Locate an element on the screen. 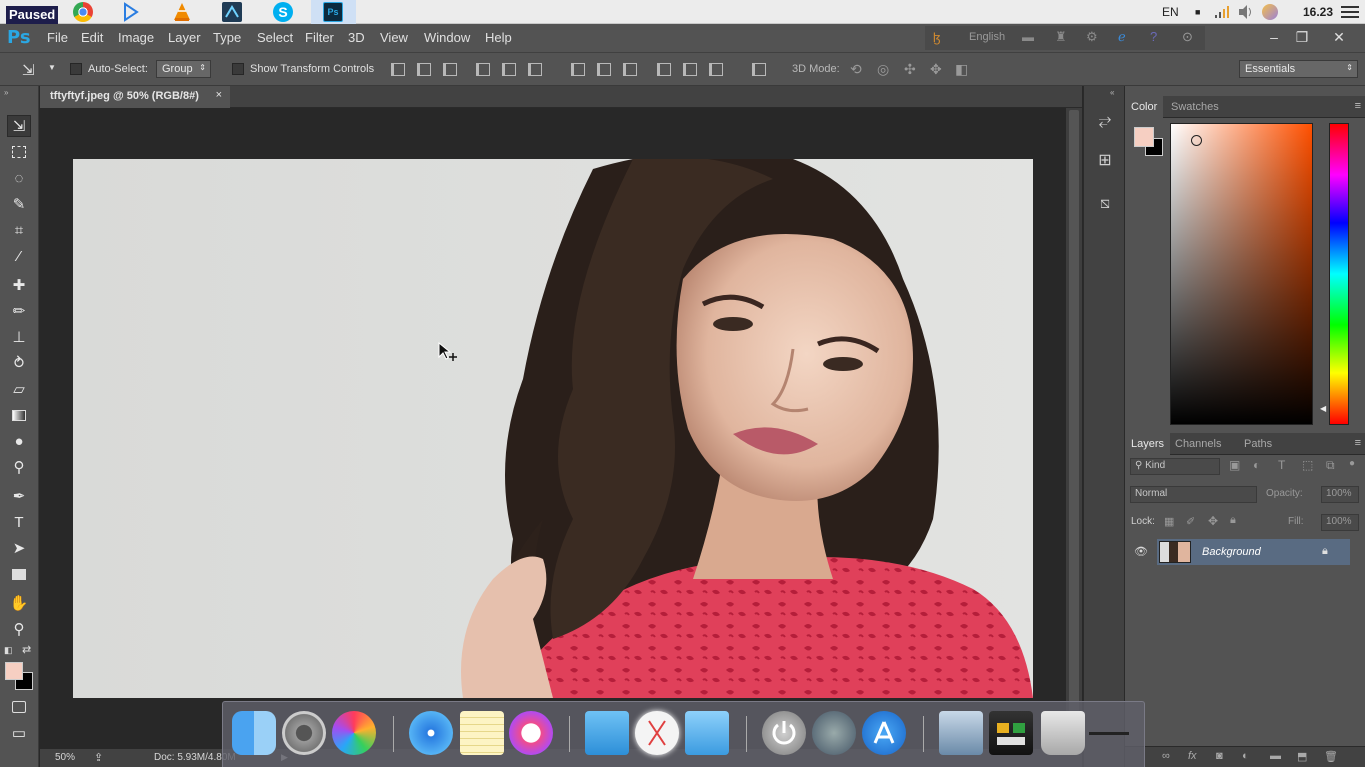  filter-pixel-icon: ▣ is located at coordinates (1234, 465).